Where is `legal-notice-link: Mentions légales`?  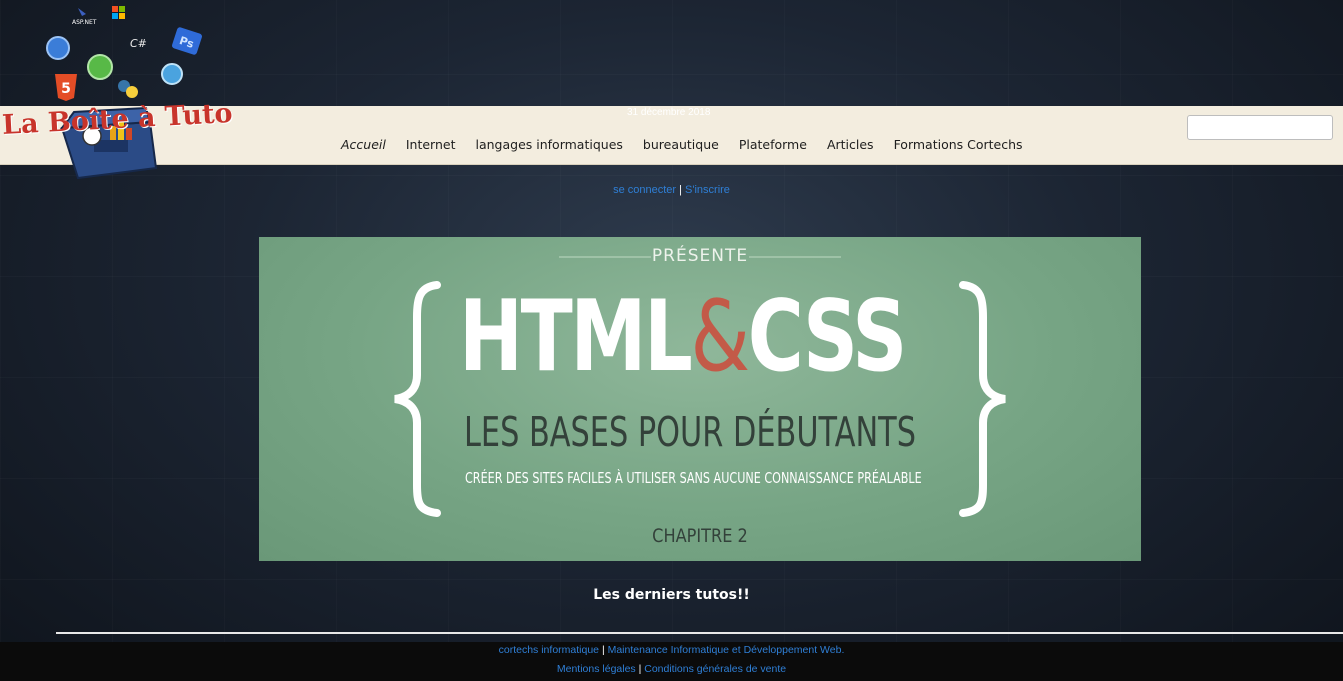 legal-notice-link: Mentions légales is located at coordinates (596, 669).